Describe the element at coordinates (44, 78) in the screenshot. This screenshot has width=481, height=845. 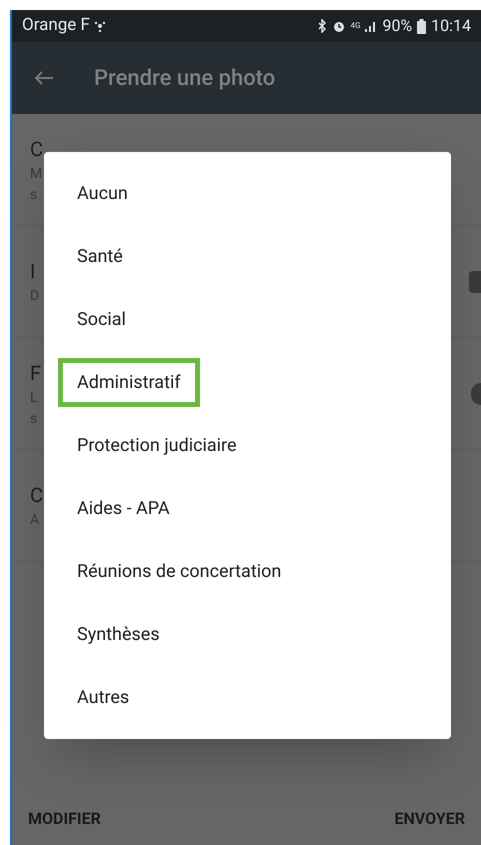
I see `back-arrow-icon` at that location.